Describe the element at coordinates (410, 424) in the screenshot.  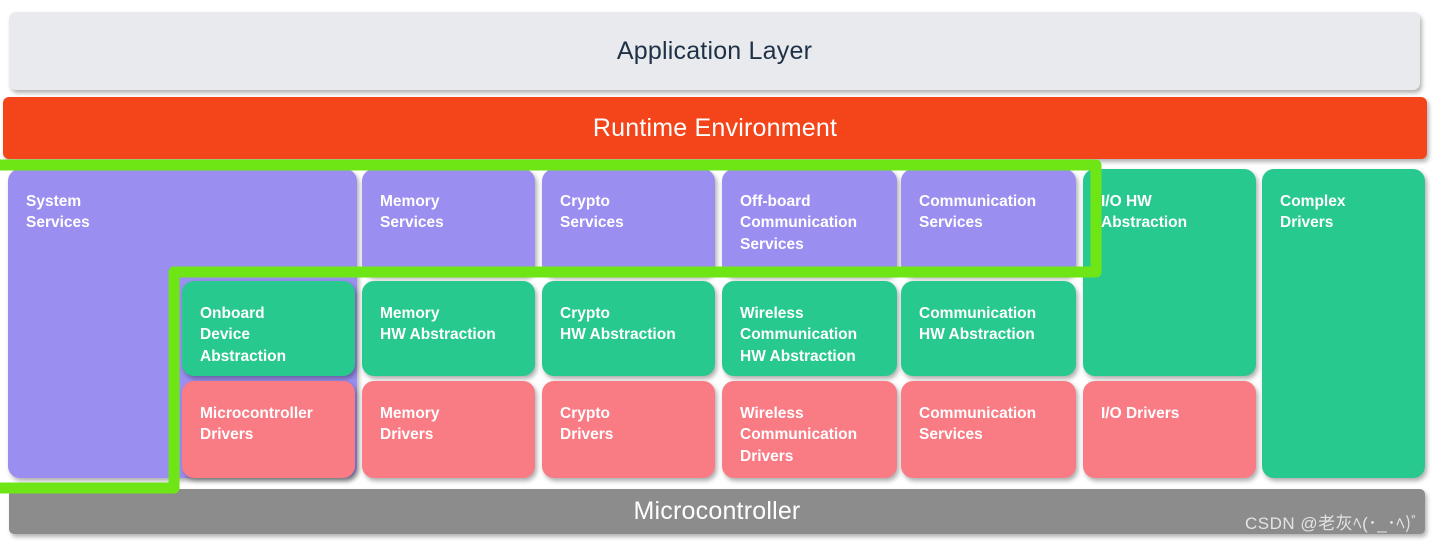
I see `module-label: Memory Drivers` at that location.